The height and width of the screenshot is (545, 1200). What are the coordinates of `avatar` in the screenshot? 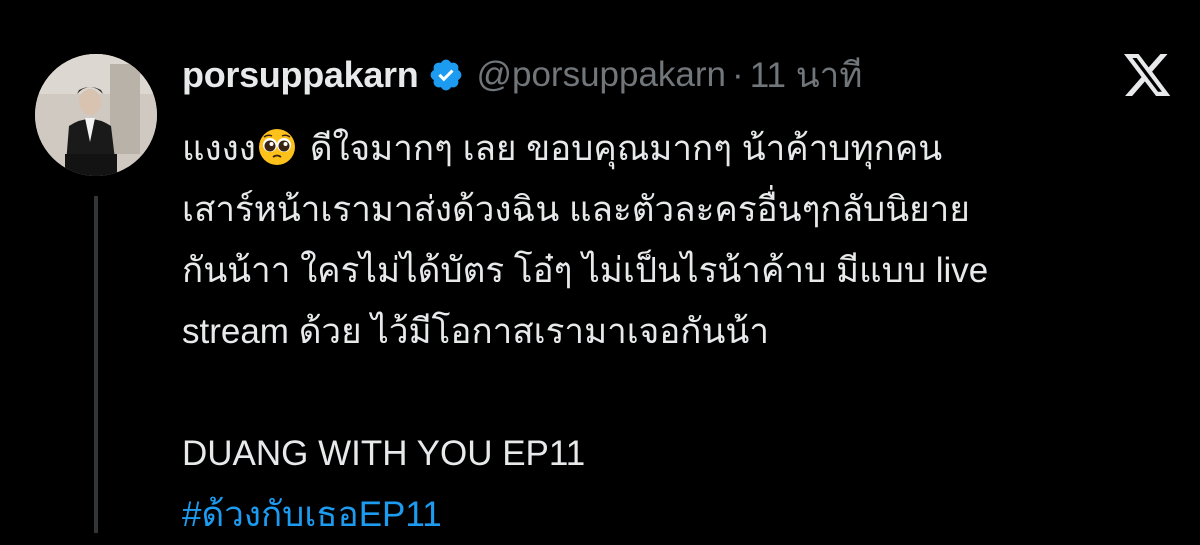 It's located at (96, 115).